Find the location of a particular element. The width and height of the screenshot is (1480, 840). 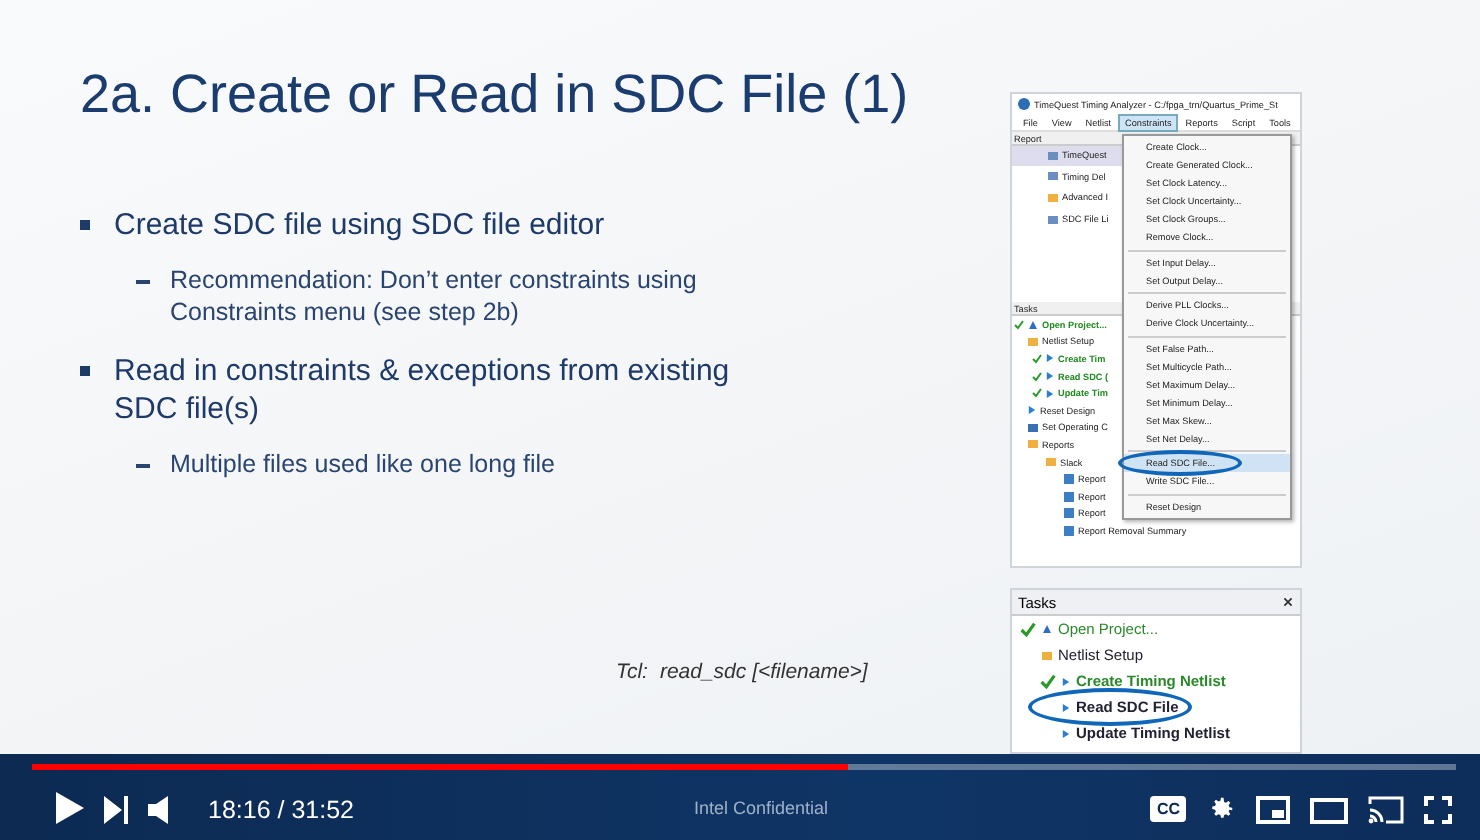

slide-footer: Intel Confidential is located at coordinates (761, 808).